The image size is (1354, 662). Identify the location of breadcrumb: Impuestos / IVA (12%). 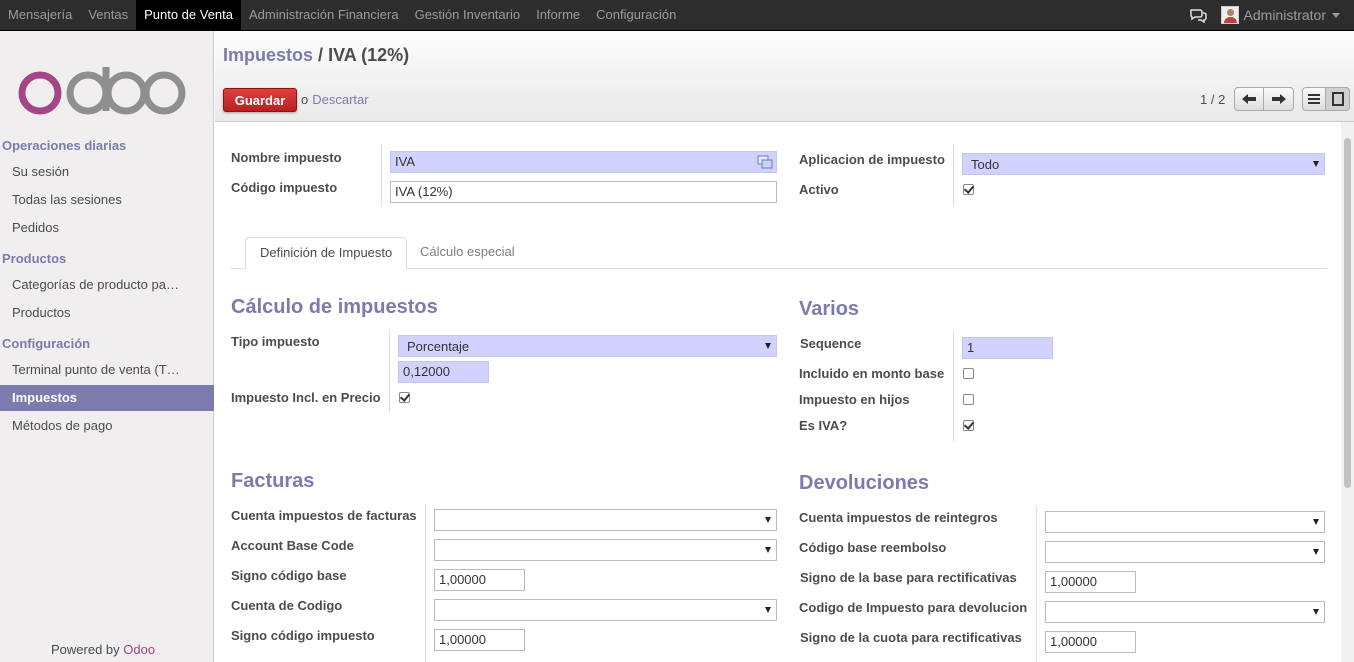
(316, 55).